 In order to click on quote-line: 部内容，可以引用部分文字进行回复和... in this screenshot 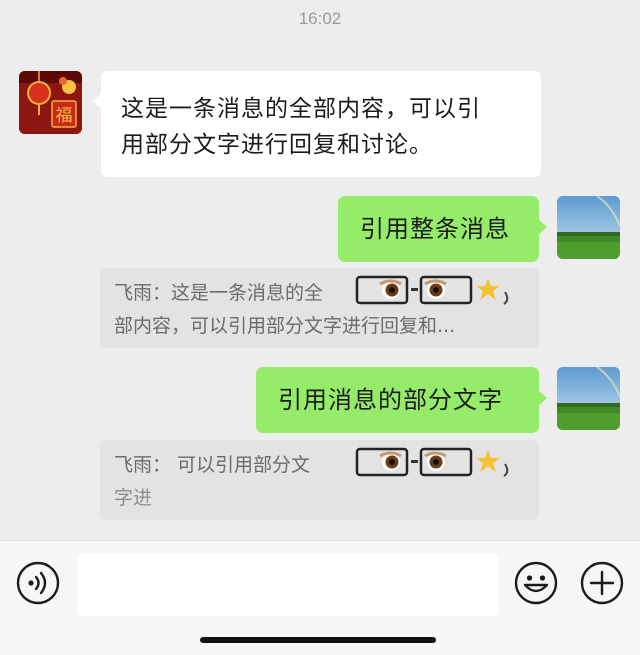, I will do `click(285, 326)`.